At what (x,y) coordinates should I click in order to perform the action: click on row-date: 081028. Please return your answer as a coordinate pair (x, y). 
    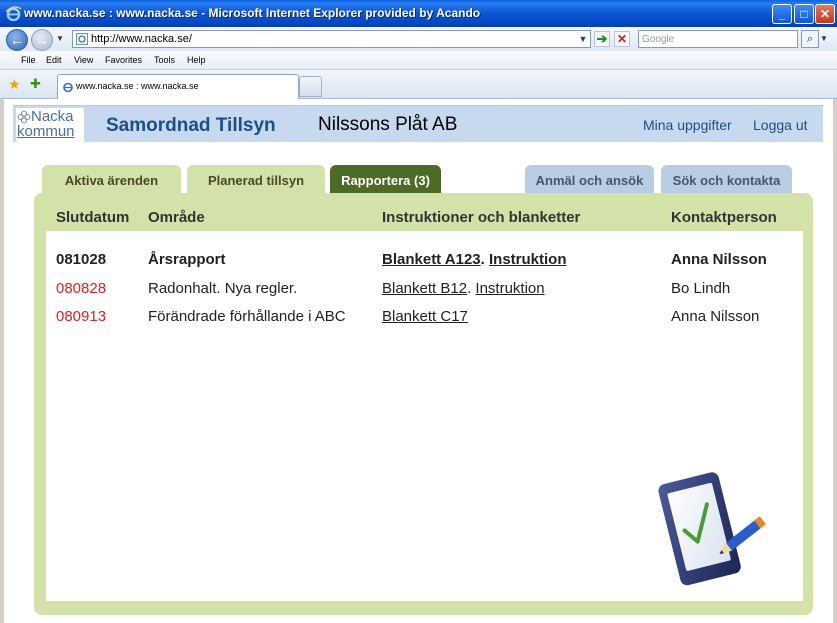
    Looking at the image, I should click on (81, 259).